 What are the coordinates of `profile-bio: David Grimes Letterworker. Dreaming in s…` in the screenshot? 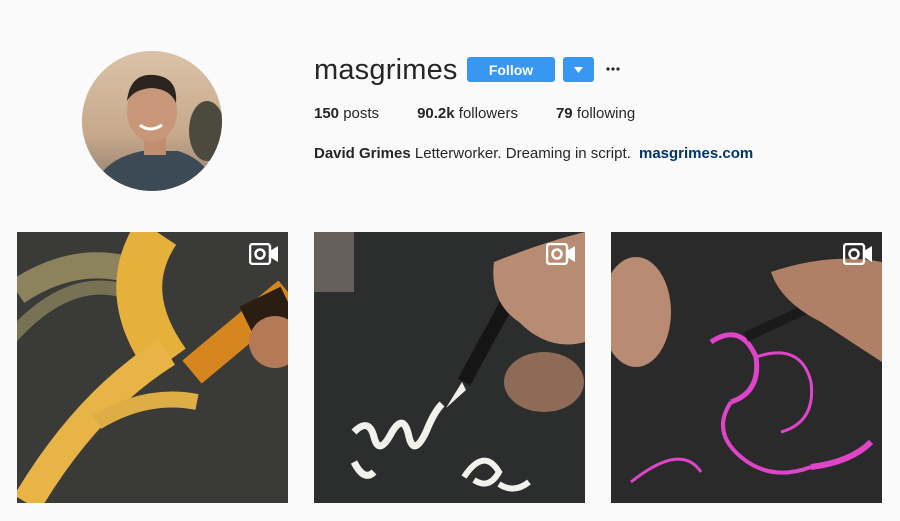 It's located at (533, 153).